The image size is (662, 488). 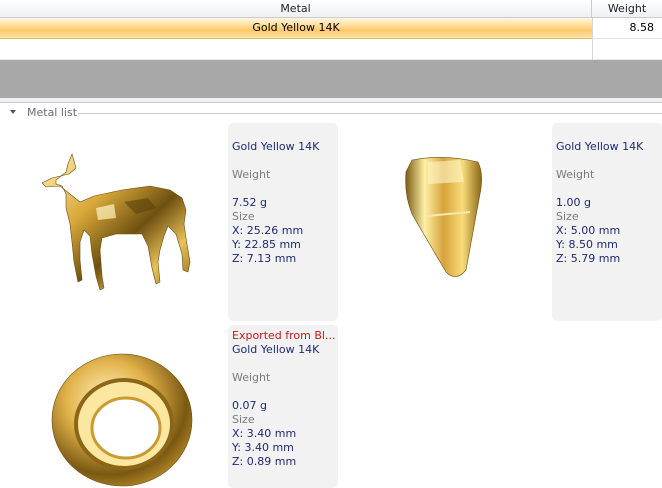 What do you see at coordinates (592, 49) in the screenshot?
I see `column-divider` at bounding box center [592, 49].